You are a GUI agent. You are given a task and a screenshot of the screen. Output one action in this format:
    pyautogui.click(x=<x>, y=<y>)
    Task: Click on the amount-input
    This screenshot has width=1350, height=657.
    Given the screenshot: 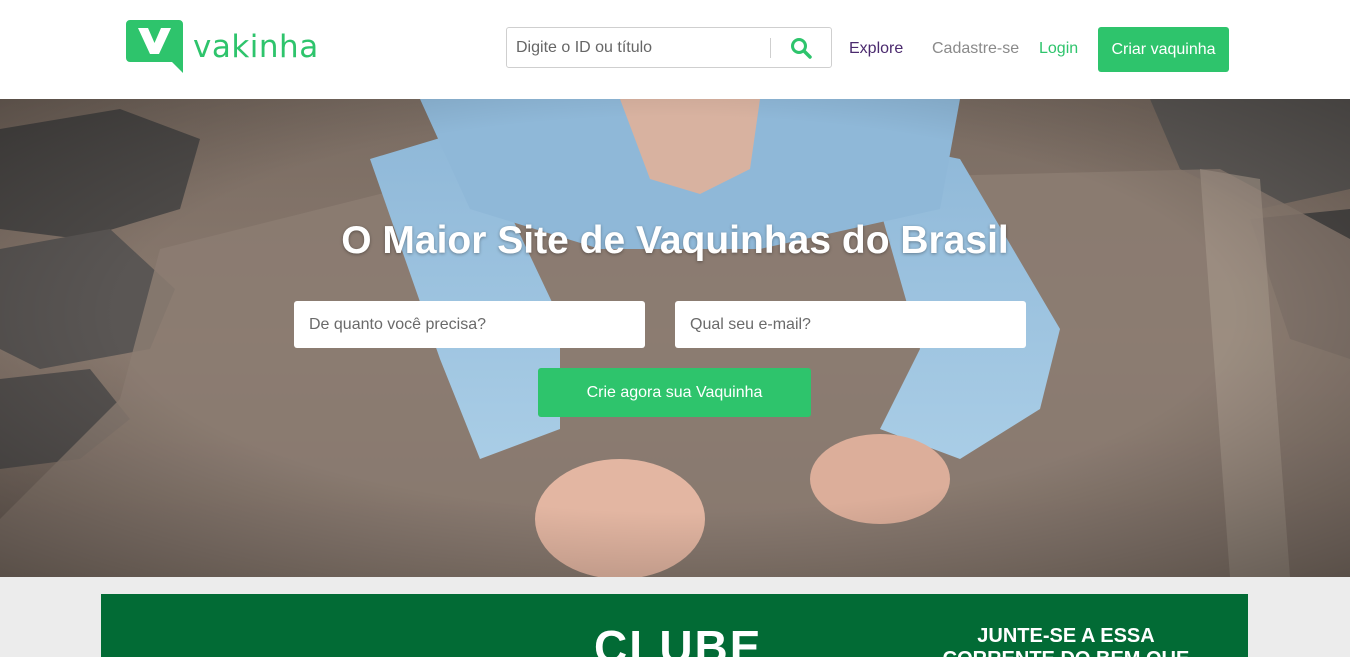 What is the action you would take?
    pyautogui.click(x=469, y=324)
    